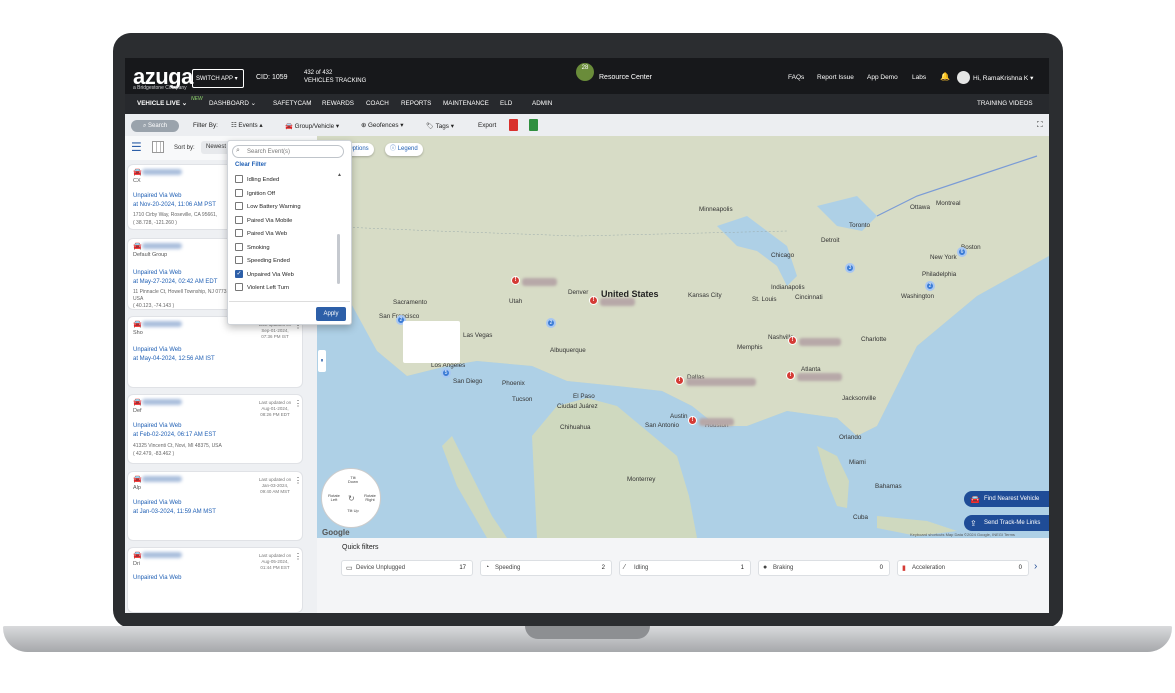  Describe the element at coordinates (247, 125) in the screenshot. I see `events-filter: ☷ Events ▴` at that location.